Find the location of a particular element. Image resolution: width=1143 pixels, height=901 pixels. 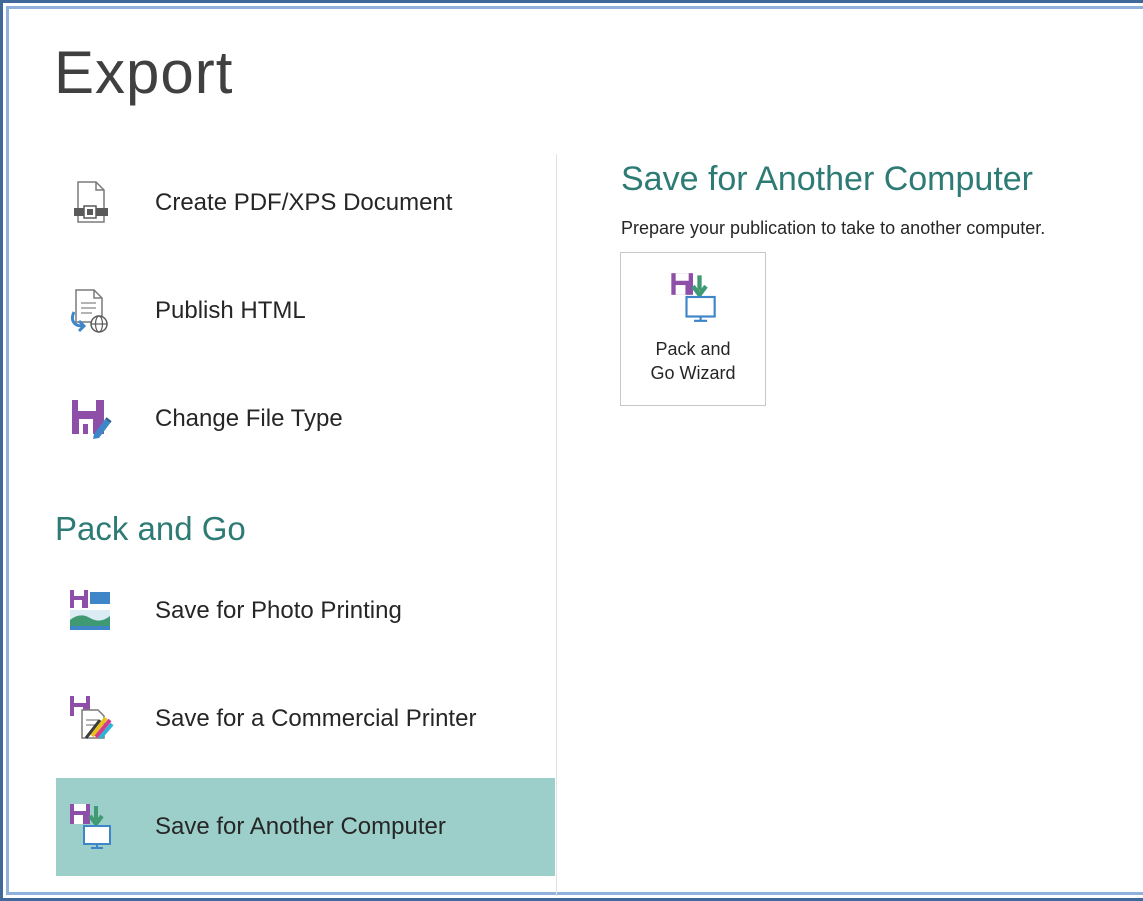

nav-item-create-pdf-xps: Create PDF/XPS Document is located at coordinates (305, 203).